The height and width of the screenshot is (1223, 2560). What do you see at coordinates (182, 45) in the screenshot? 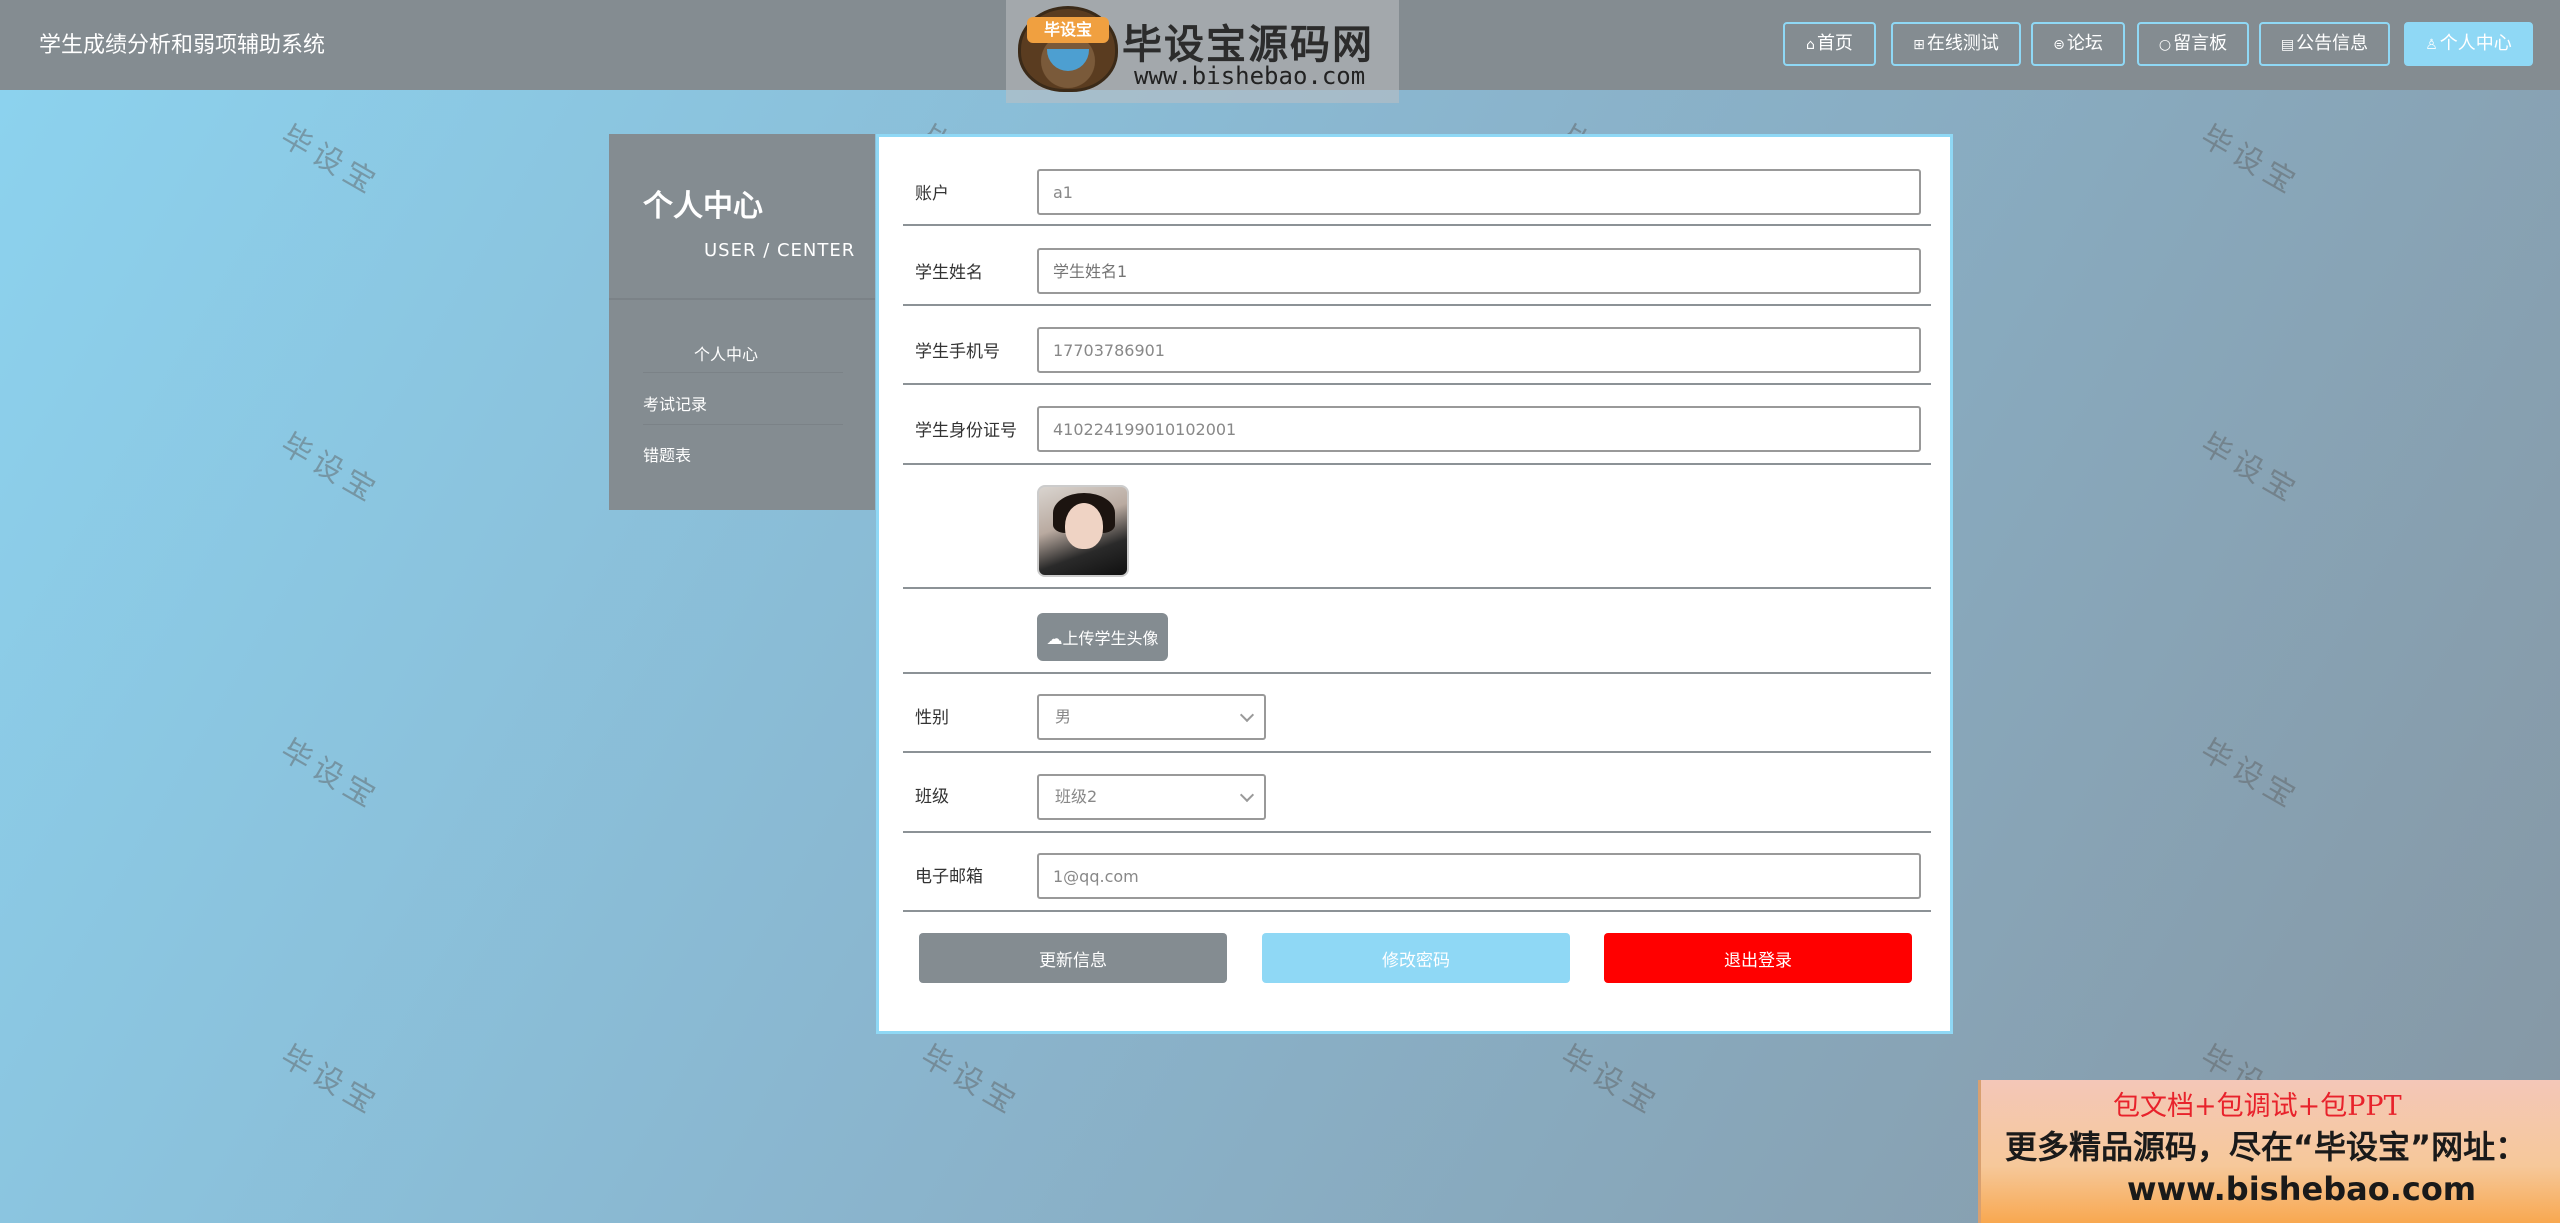
I see `system-title: 学生成绩分析和弱项辅助系统` at bounding box center [182, 45].